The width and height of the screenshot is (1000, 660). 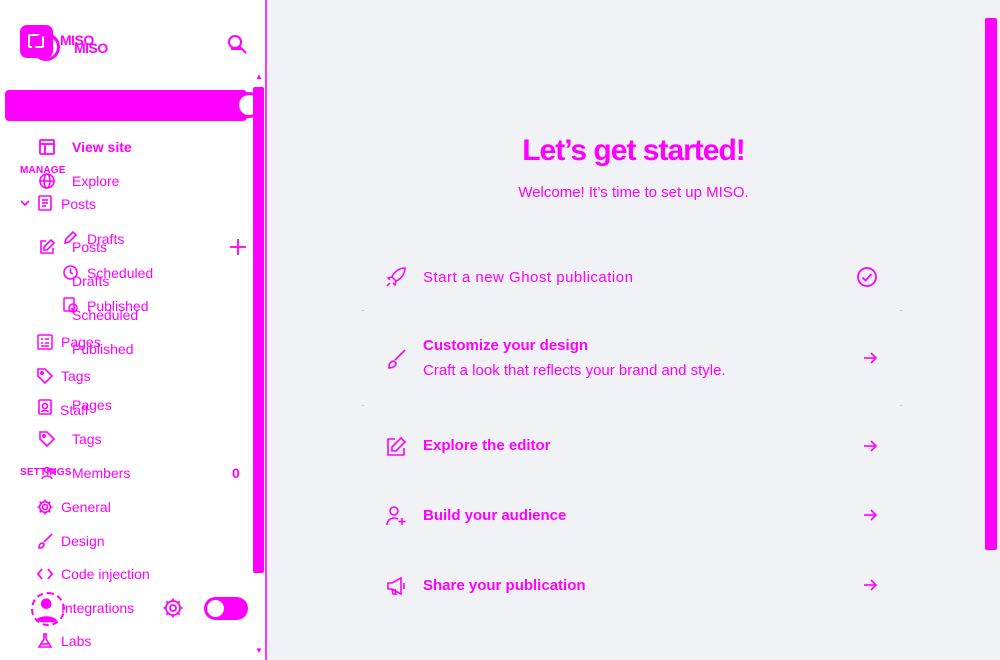 I want to click on avatar, so click(x=48, y=609).